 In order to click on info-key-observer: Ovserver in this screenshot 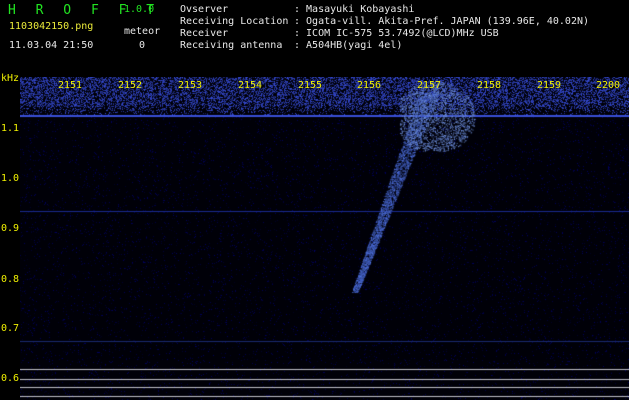, I will do `click(204, 9)`.